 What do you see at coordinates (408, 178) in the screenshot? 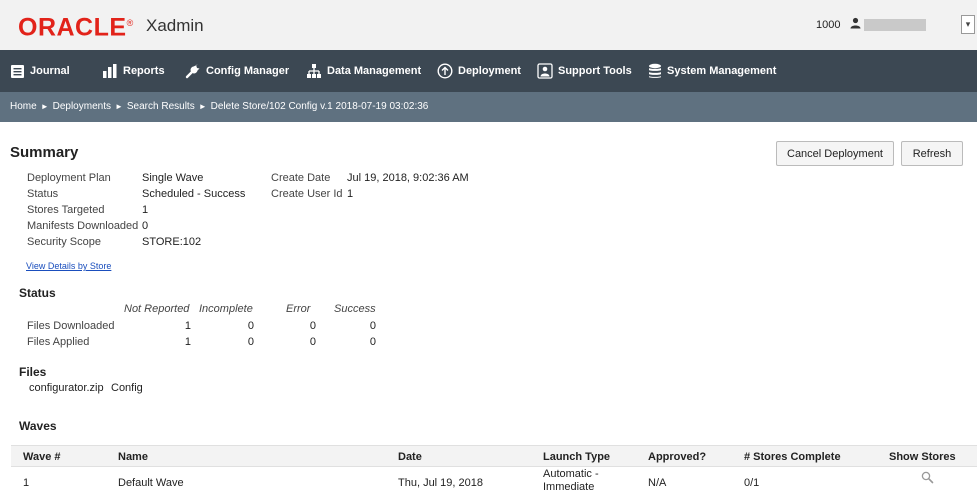
I see `create-date-value: Jul 19, 2018, 9:02:36 AM` at bounding box center [408, 178].